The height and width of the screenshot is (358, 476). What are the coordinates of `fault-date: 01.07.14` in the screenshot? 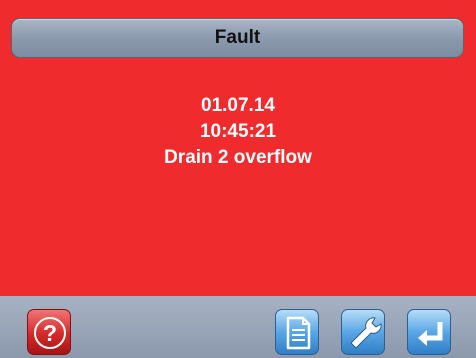 It's located at (238, 105).